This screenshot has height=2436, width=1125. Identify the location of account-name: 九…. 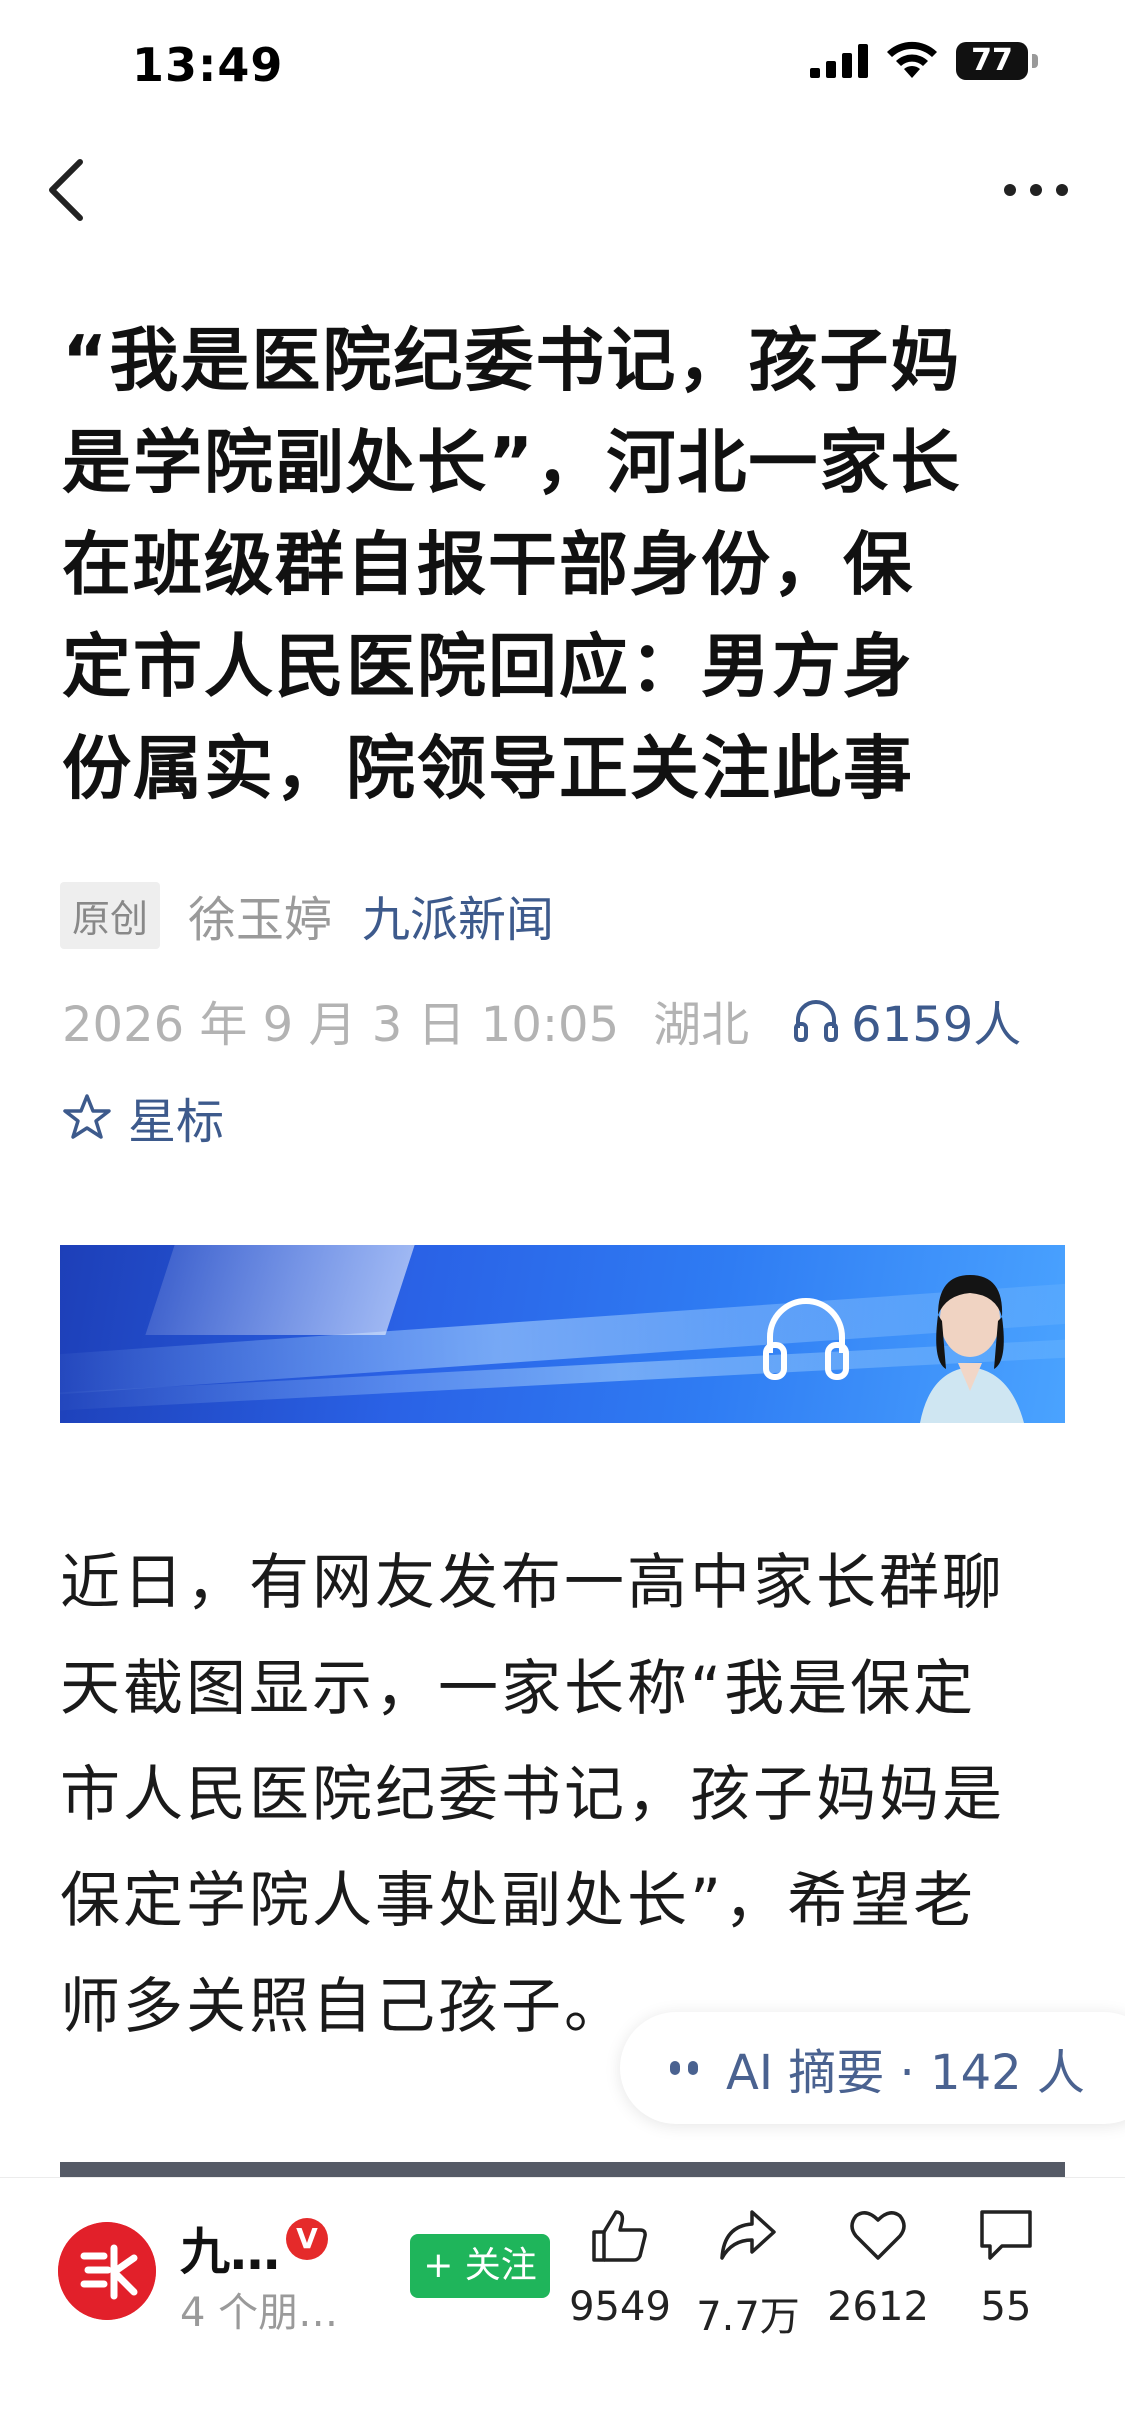
(230, 2248).